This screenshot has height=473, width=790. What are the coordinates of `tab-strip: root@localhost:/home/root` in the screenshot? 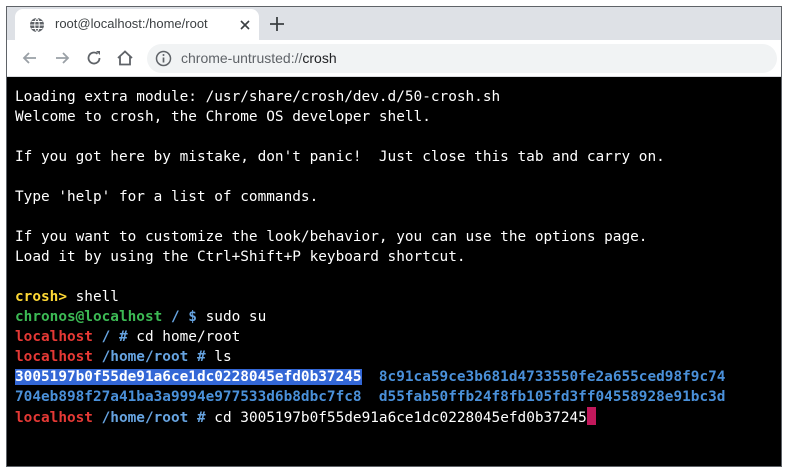 It's located at (394, 23).